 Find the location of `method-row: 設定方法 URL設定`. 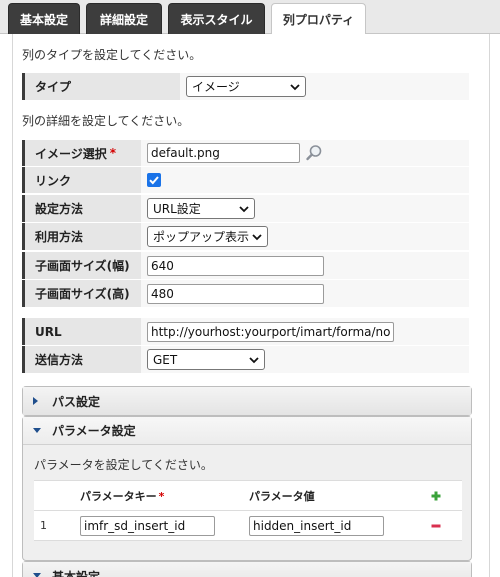

method-row: 設定方法 URL設定 is located at coordinates (245, 208).